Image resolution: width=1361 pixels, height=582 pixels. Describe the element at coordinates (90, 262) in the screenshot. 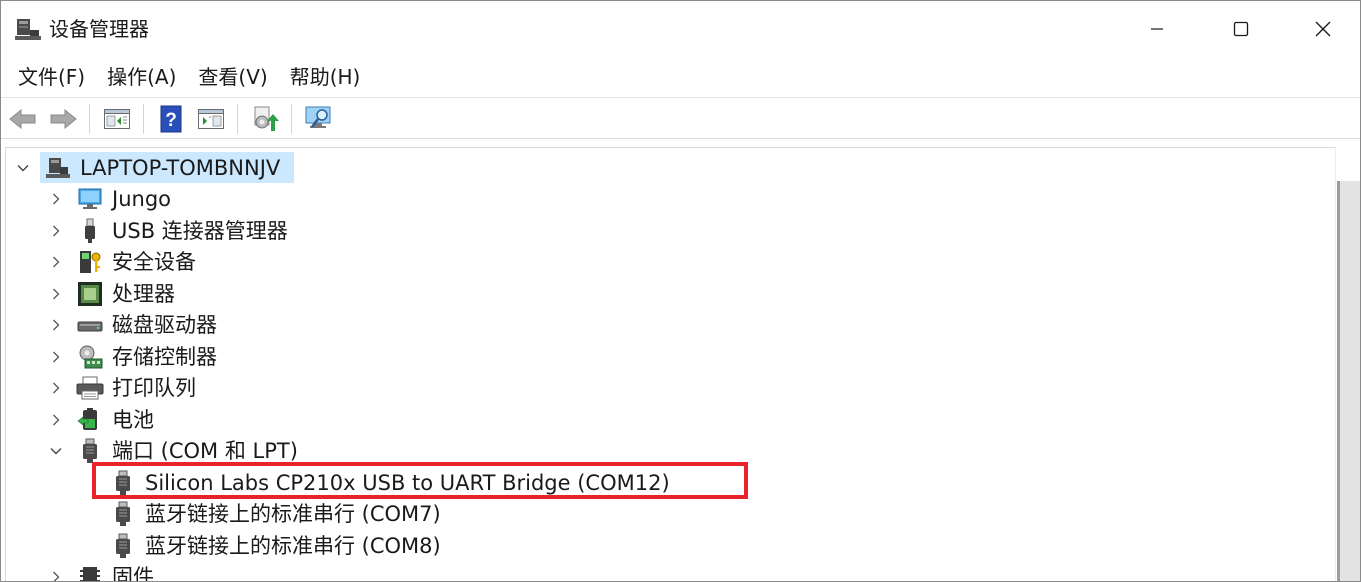

I see `security-device-icon` at that location.